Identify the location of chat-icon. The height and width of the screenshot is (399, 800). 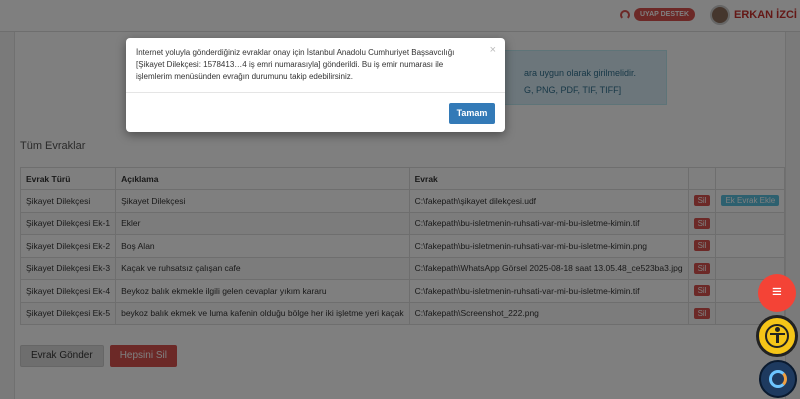
(778, 379).